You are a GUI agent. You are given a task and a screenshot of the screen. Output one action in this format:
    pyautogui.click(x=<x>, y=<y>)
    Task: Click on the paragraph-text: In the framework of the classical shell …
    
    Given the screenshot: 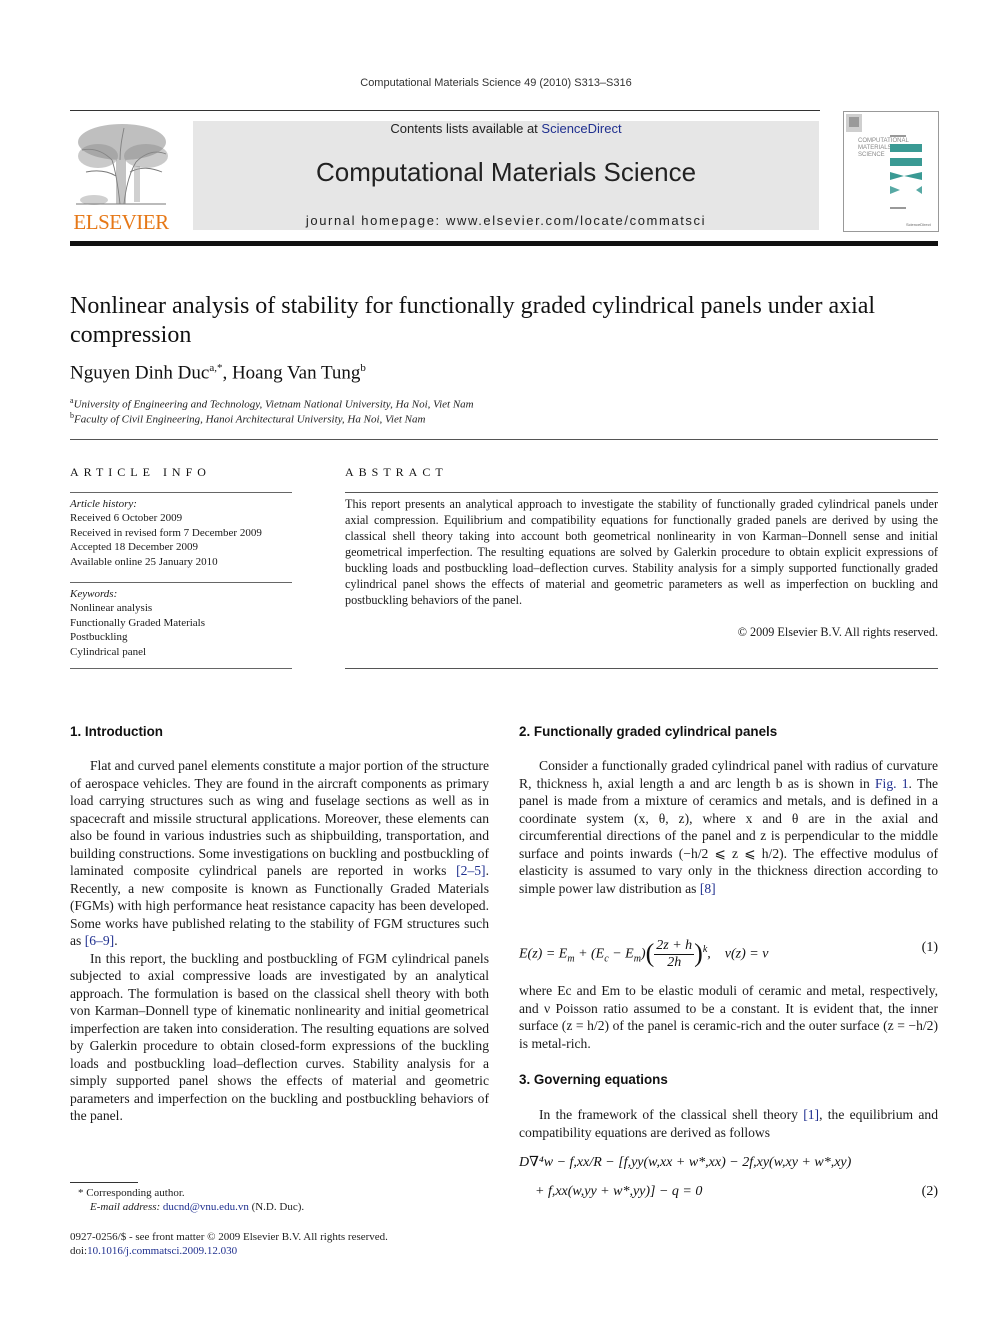 What is the action you would take?
    pyautogui.click(x=671, y=1114)
    